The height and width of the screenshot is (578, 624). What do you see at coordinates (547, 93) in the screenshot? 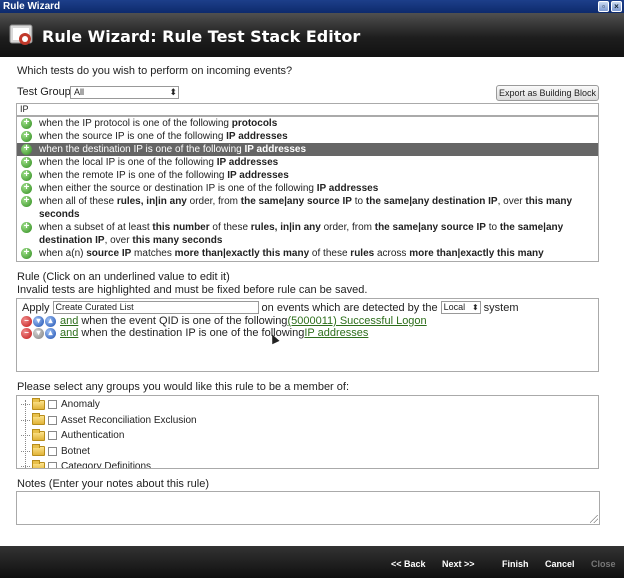
I see `export-building-block-button: Export as Building Block` at bounding box center [547, 93].